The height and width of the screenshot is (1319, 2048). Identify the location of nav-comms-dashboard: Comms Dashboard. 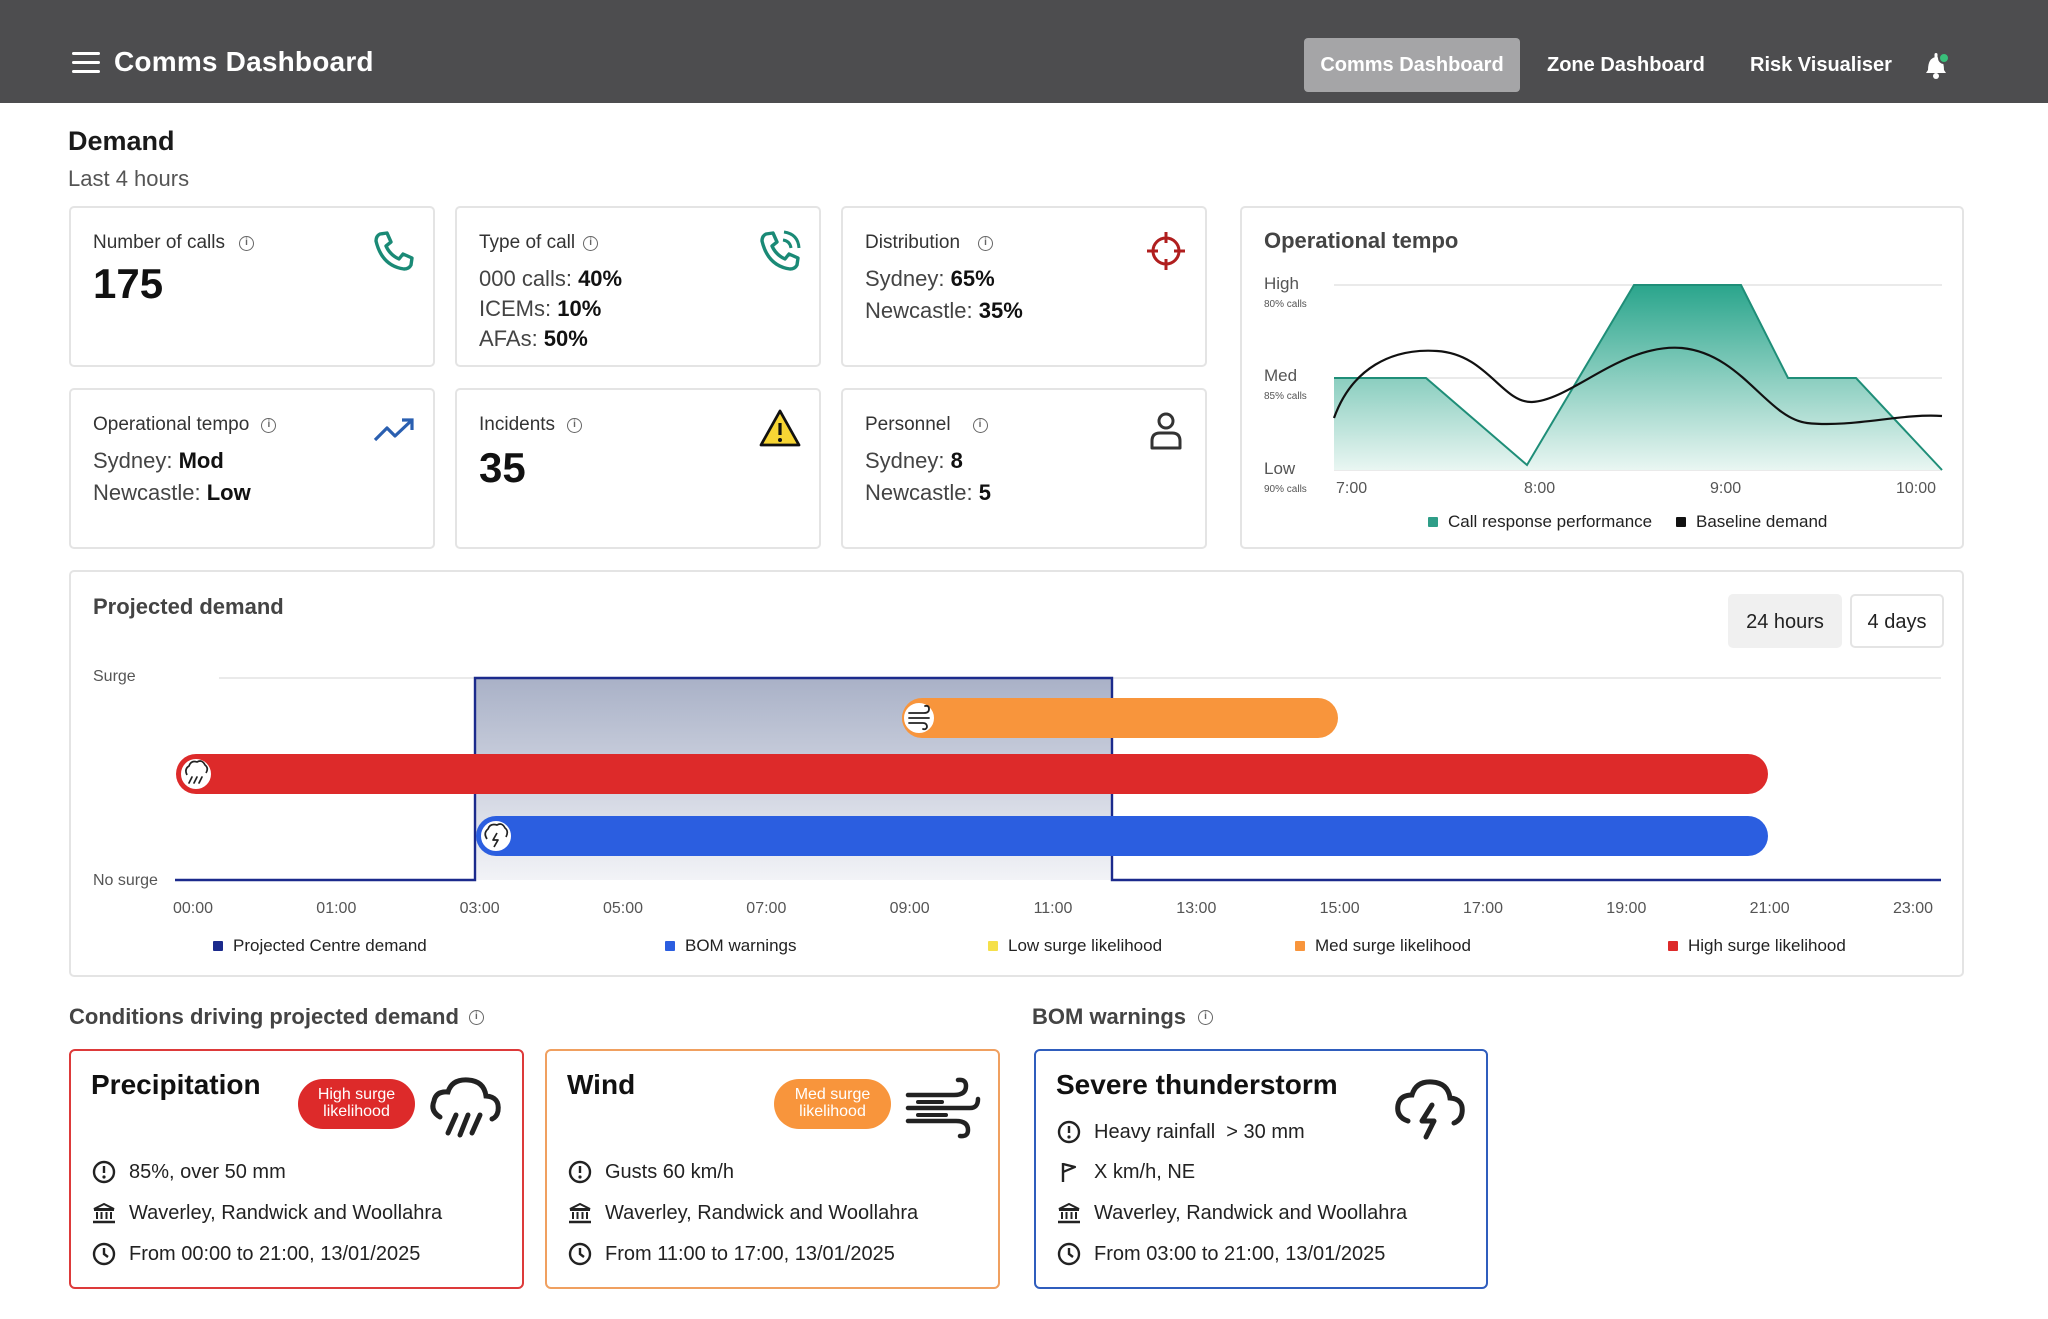
(1412, 65).